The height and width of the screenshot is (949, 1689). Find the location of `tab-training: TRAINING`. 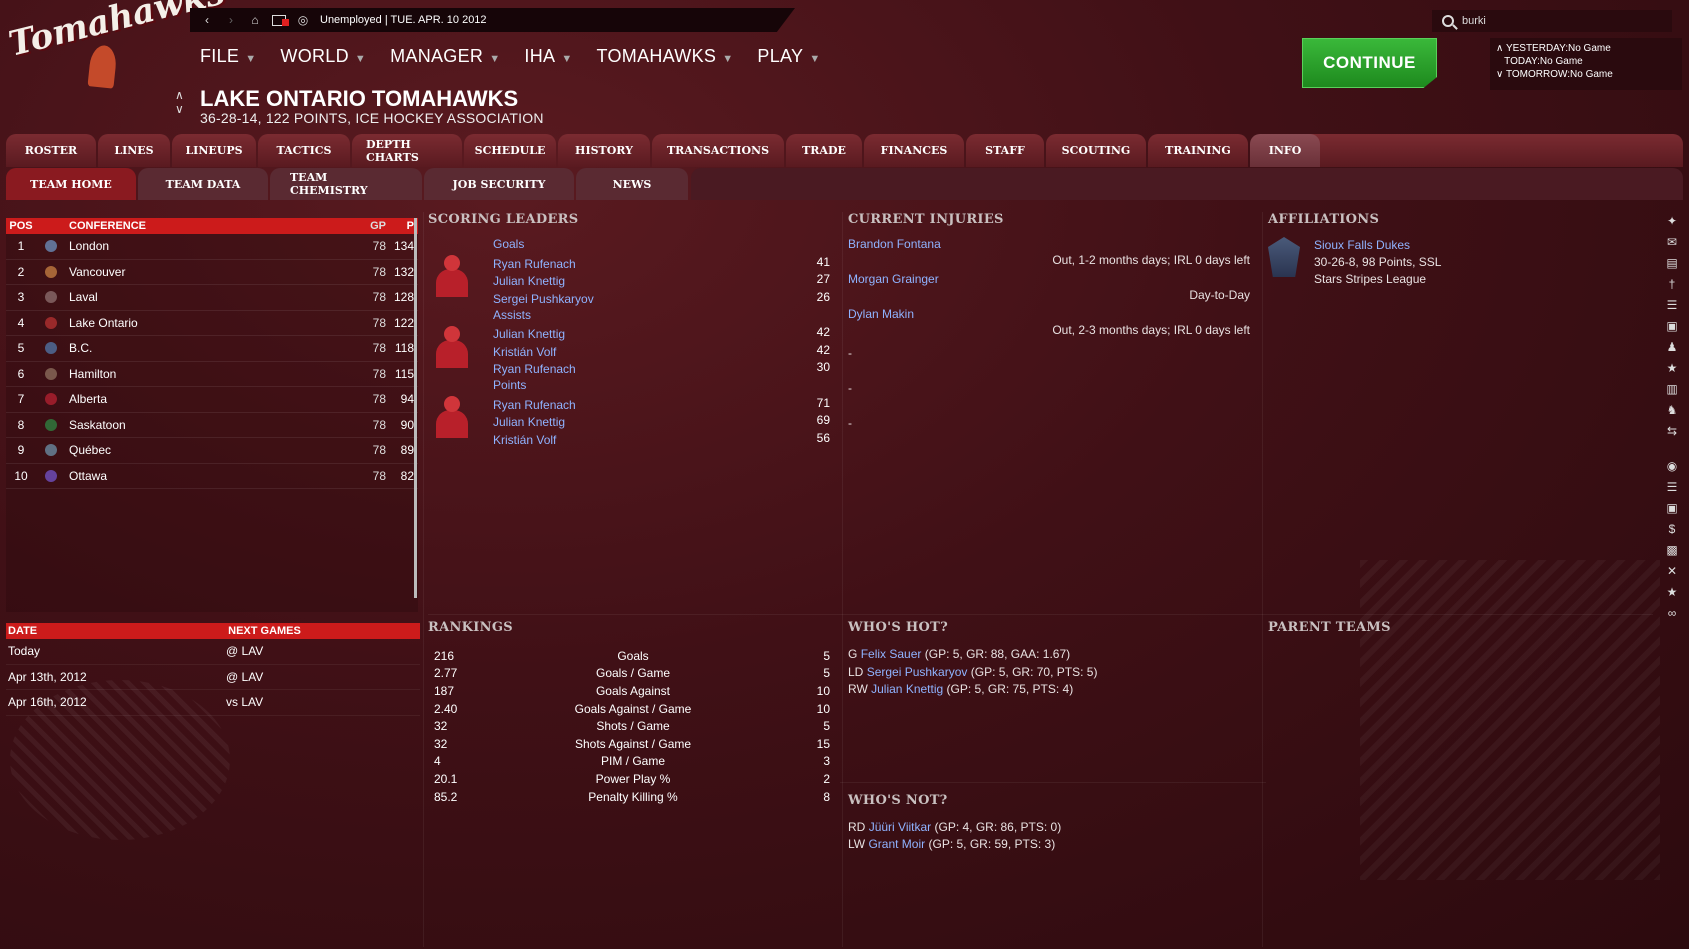

tab-training: TRAINING is located at coordinates (1198, 150).